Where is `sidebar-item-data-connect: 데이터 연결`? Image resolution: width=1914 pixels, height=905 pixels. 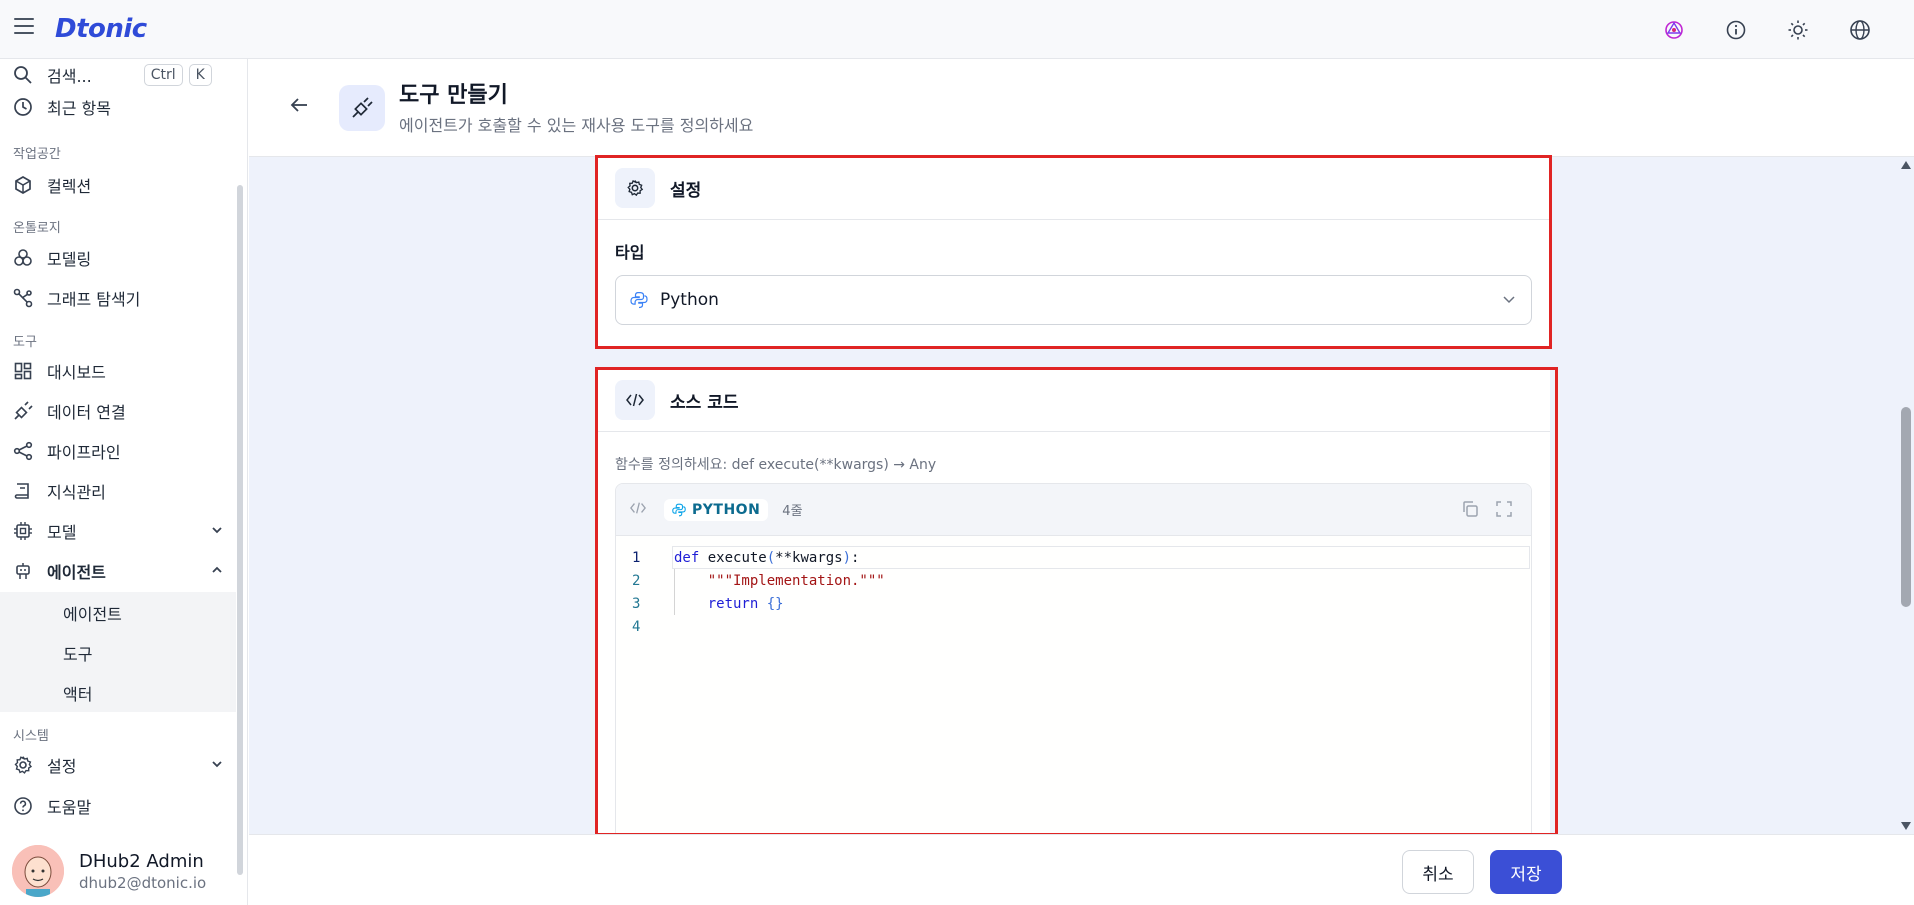
sidebar-item-data-connect: 데이터 연결 is located at coordinates (69, 411).